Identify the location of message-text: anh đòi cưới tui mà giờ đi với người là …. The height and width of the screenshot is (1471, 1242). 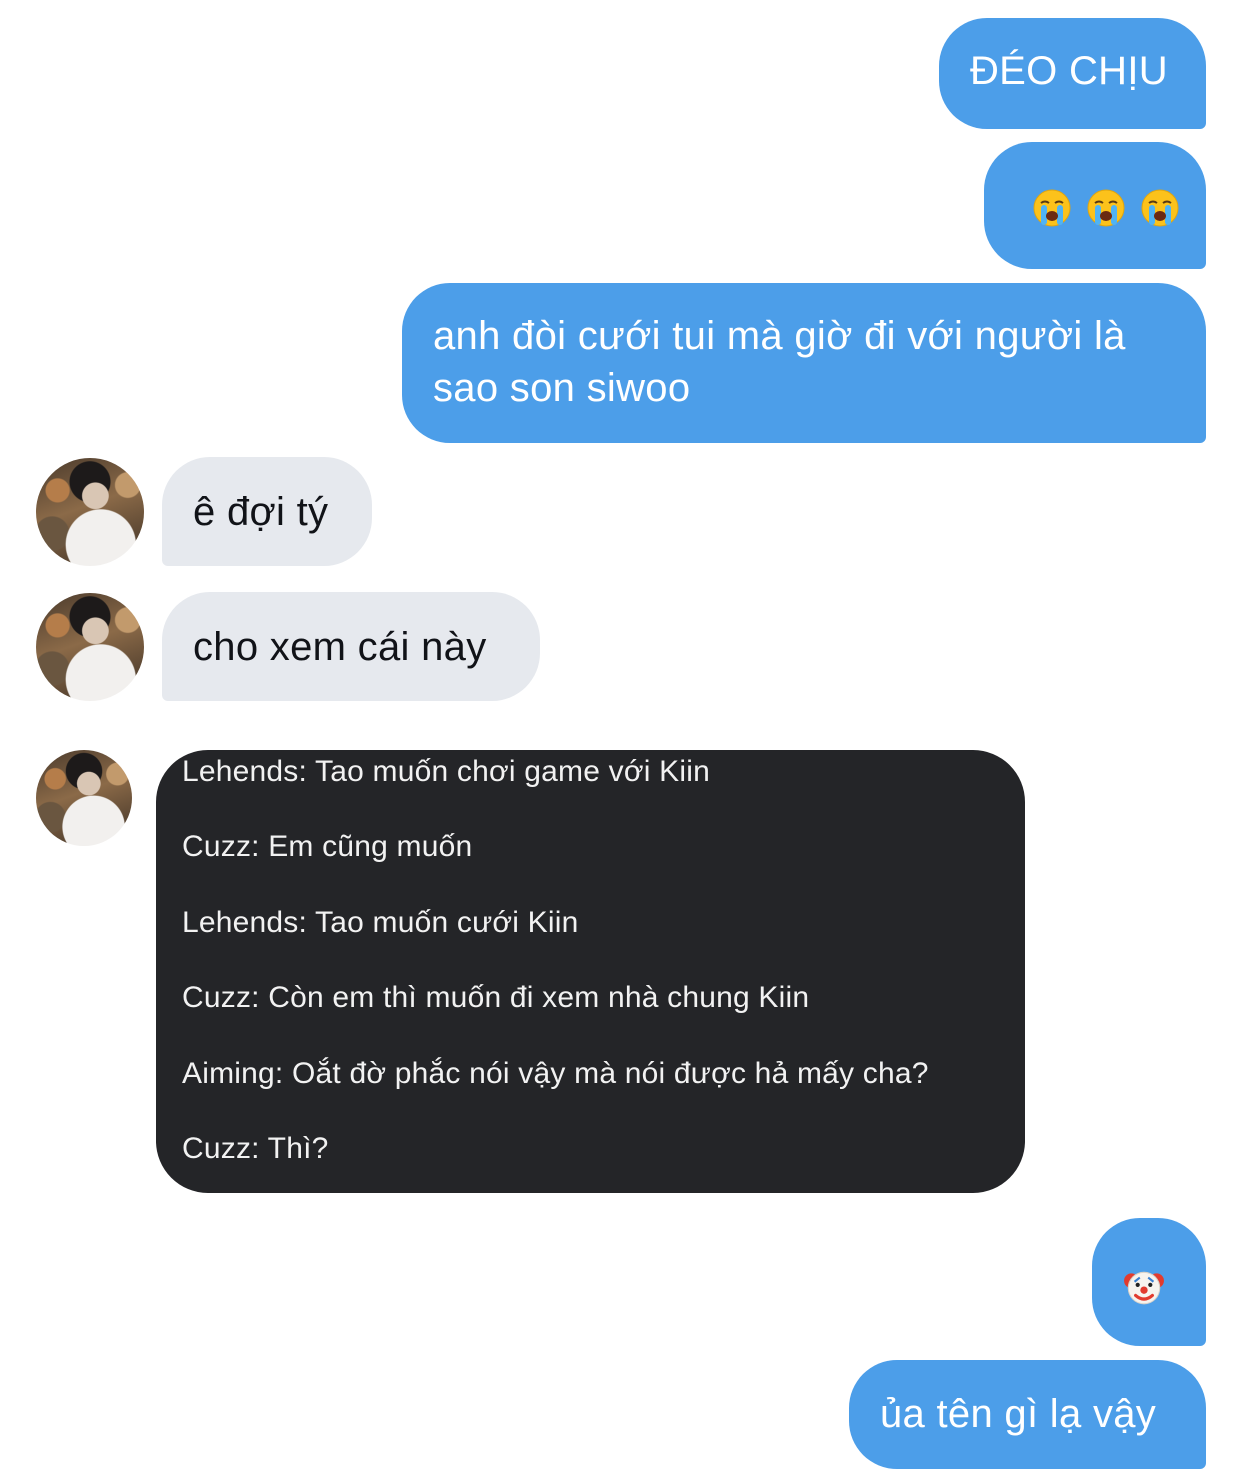
(779, 362).